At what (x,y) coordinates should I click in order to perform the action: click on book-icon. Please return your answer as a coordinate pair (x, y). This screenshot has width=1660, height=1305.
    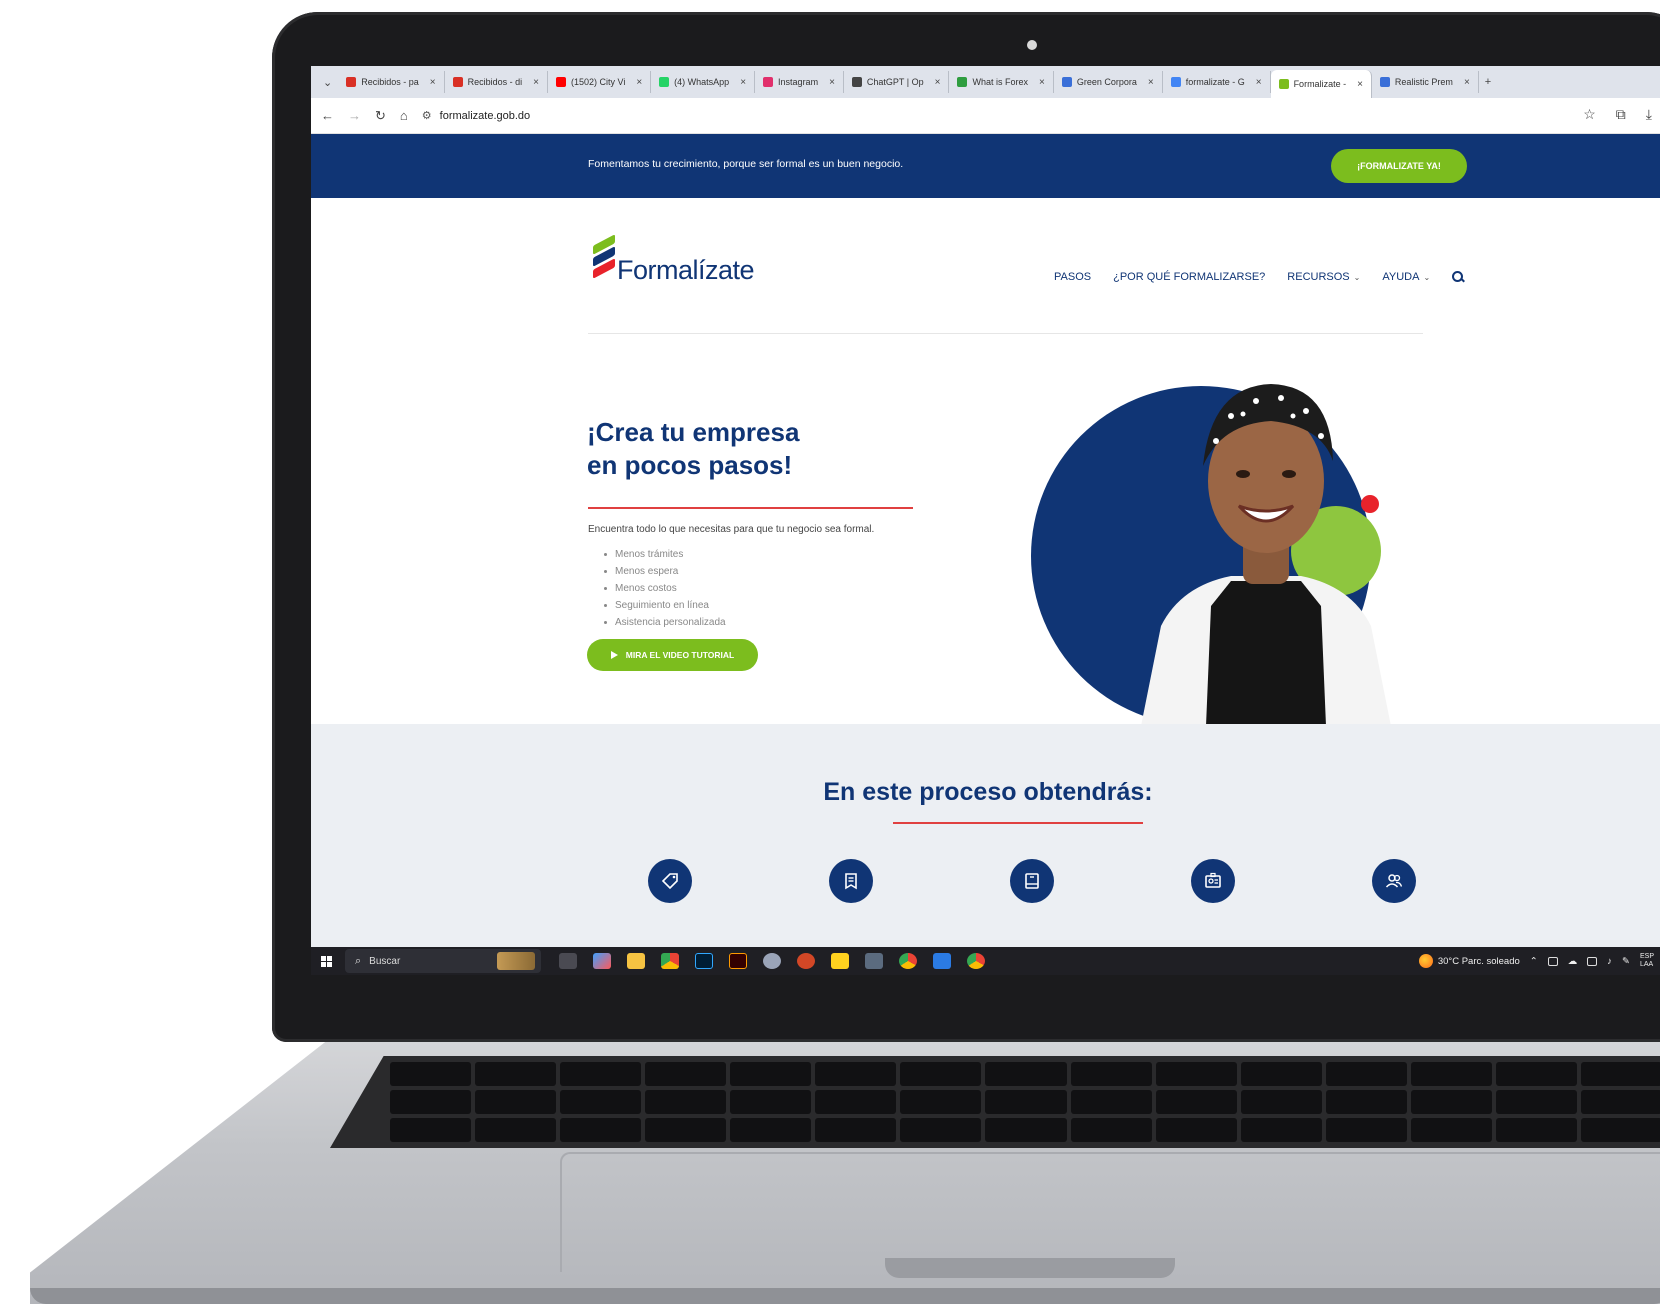
    Looking at the image, I should click on (1032, 881).